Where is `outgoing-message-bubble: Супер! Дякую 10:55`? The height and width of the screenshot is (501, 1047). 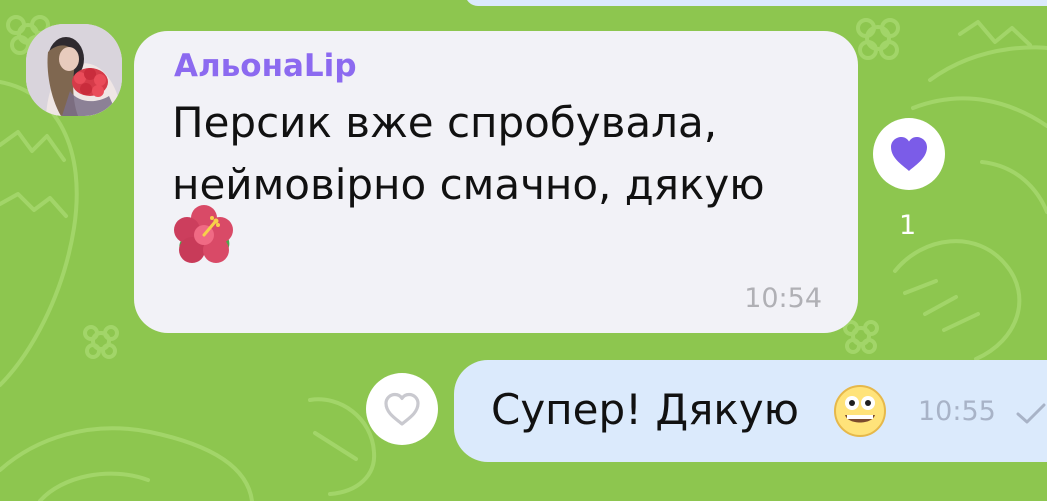 outgoing-message-bubble: Супер! Дякую 10:55 is located at coordinates (750, 411).